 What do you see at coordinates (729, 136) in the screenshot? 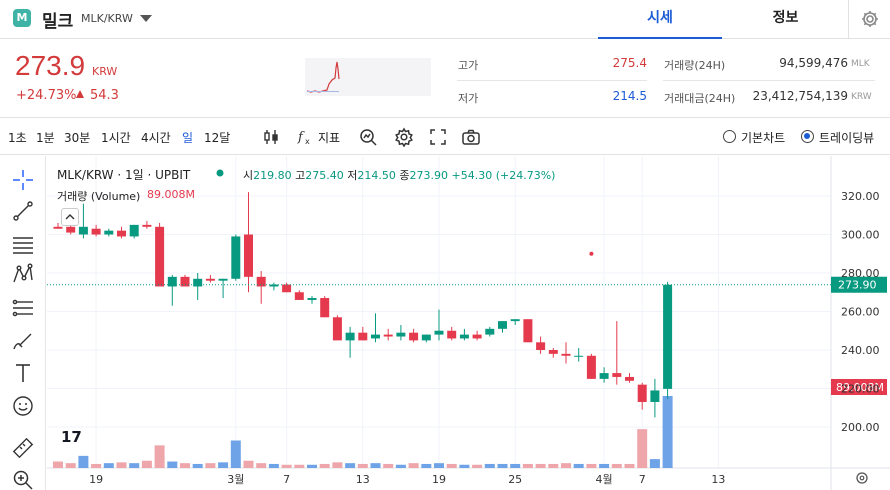
I see `radio-basic-chart` at bounding box center [729, 136].